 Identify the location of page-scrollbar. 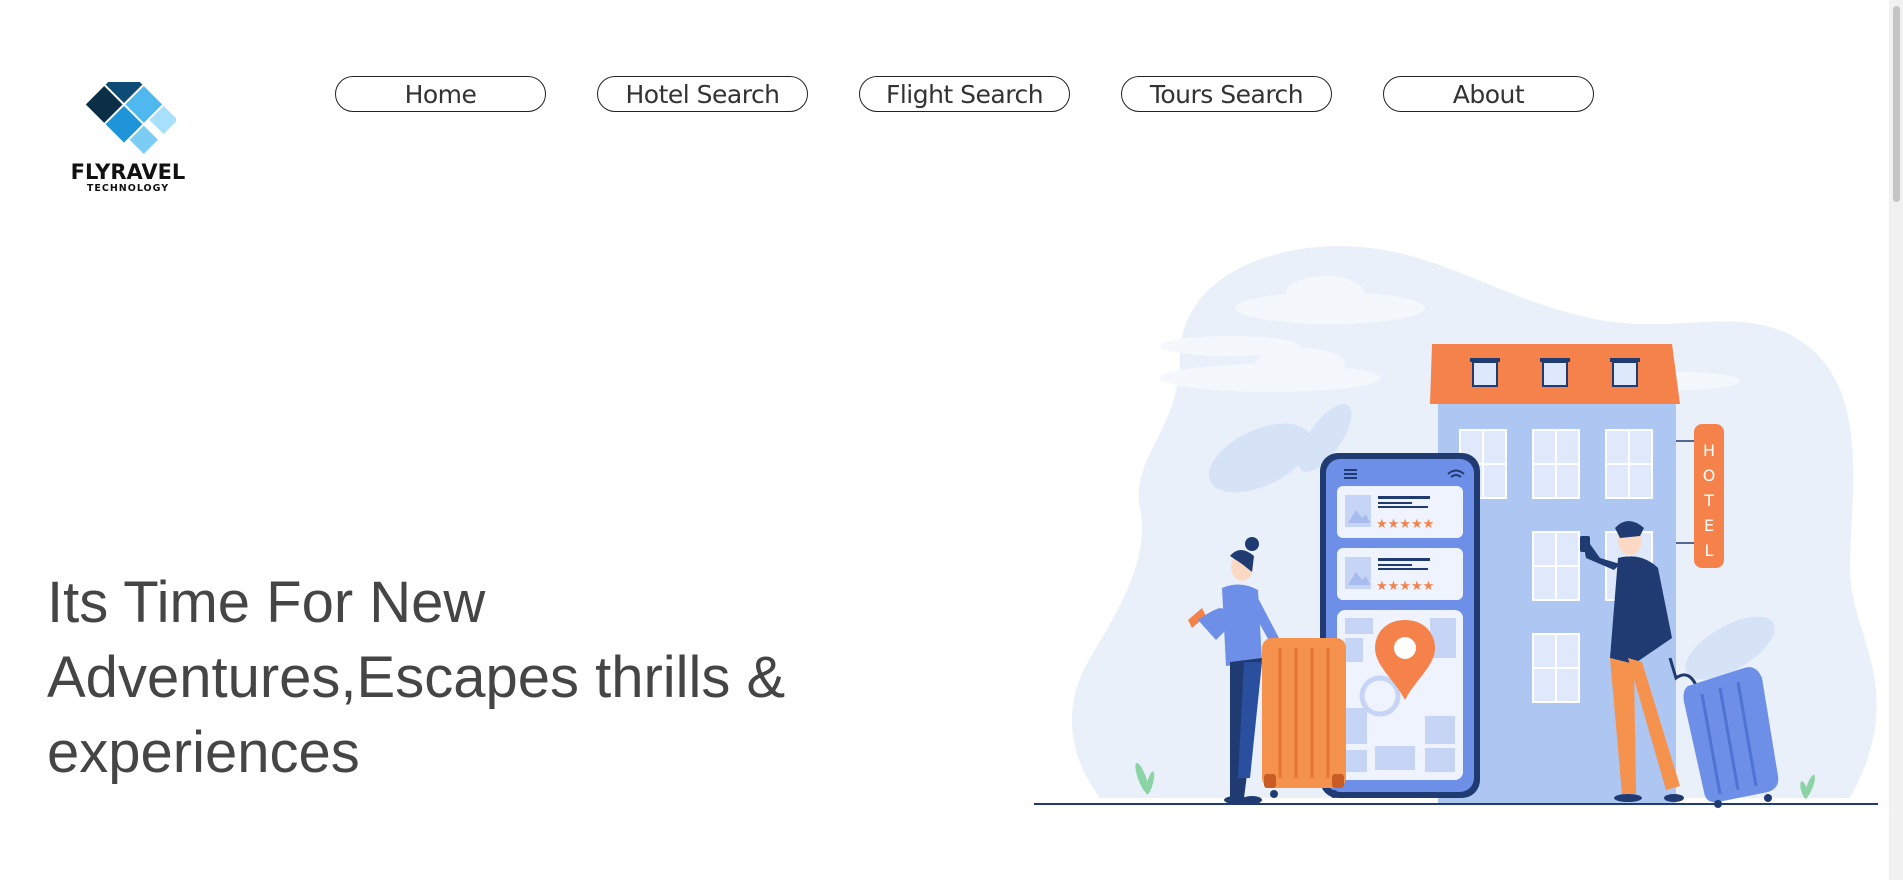
(1896, 440).